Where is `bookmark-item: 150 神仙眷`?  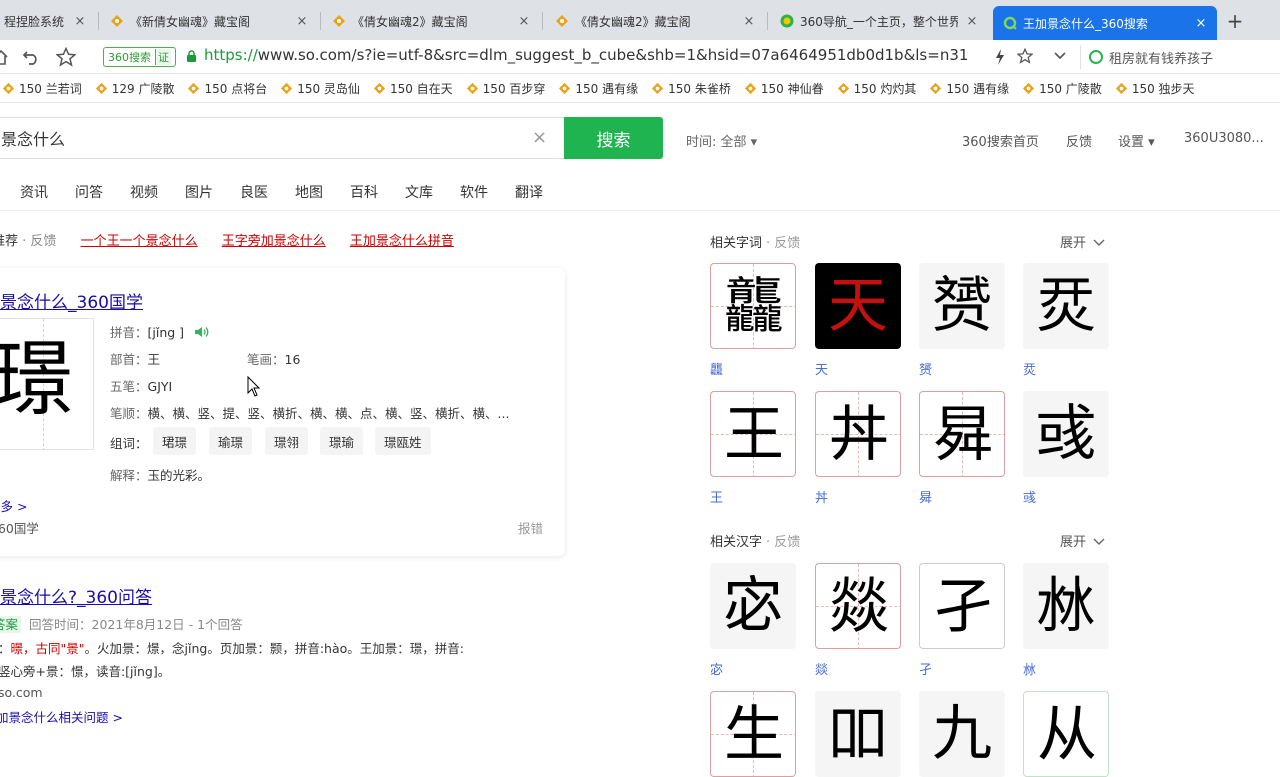
bookmark-item: 150 神仙眷 is located at coordinates (784, 88).